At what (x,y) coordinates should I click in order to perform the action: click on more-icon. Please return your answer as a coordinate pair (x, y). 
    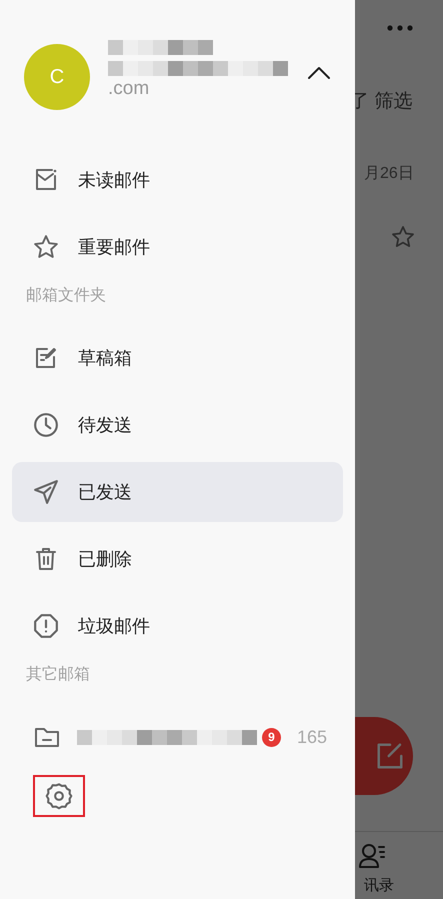
    Looking at the image, I should click on (400, 28).